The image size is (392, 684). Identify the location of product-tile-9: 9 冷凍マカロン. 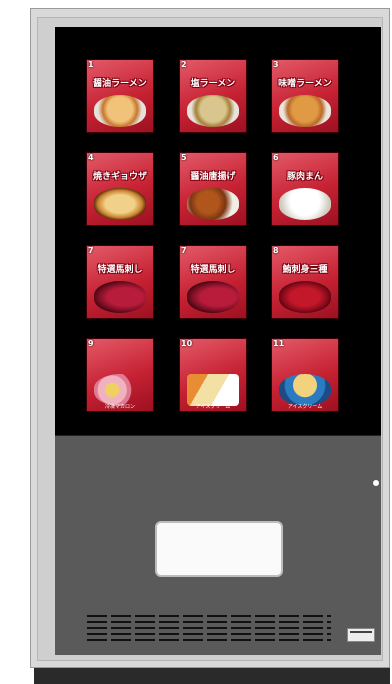
(120, 375).